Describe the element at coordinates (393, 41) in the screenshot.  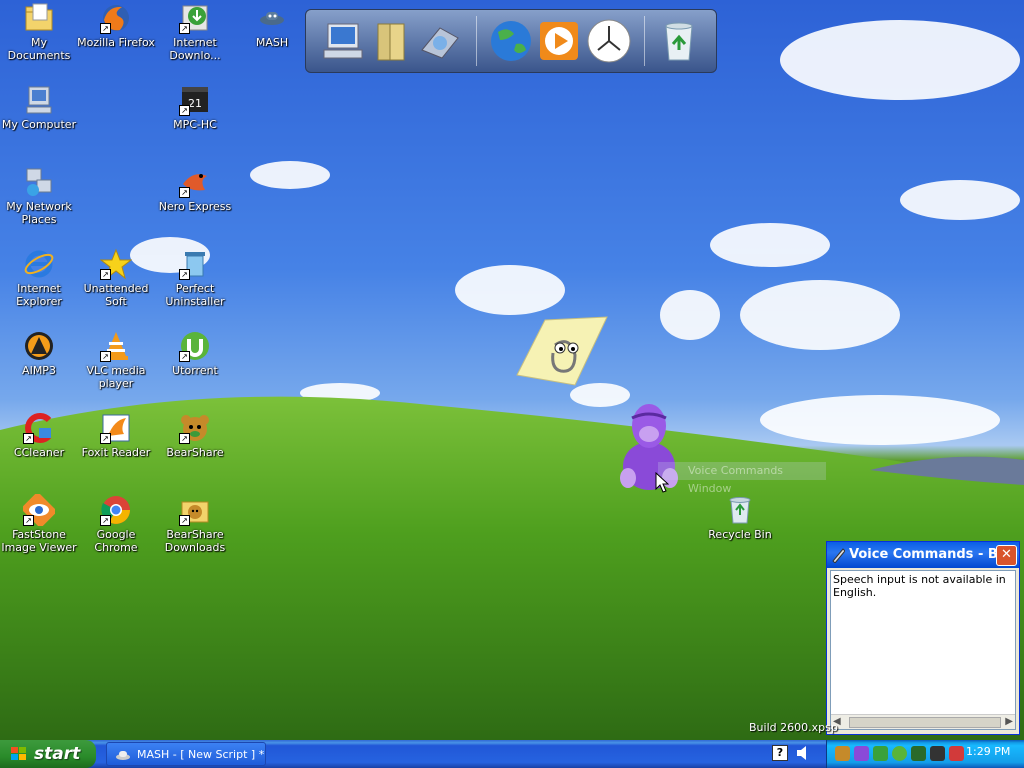
I see `dock-documents-icon` at that location.